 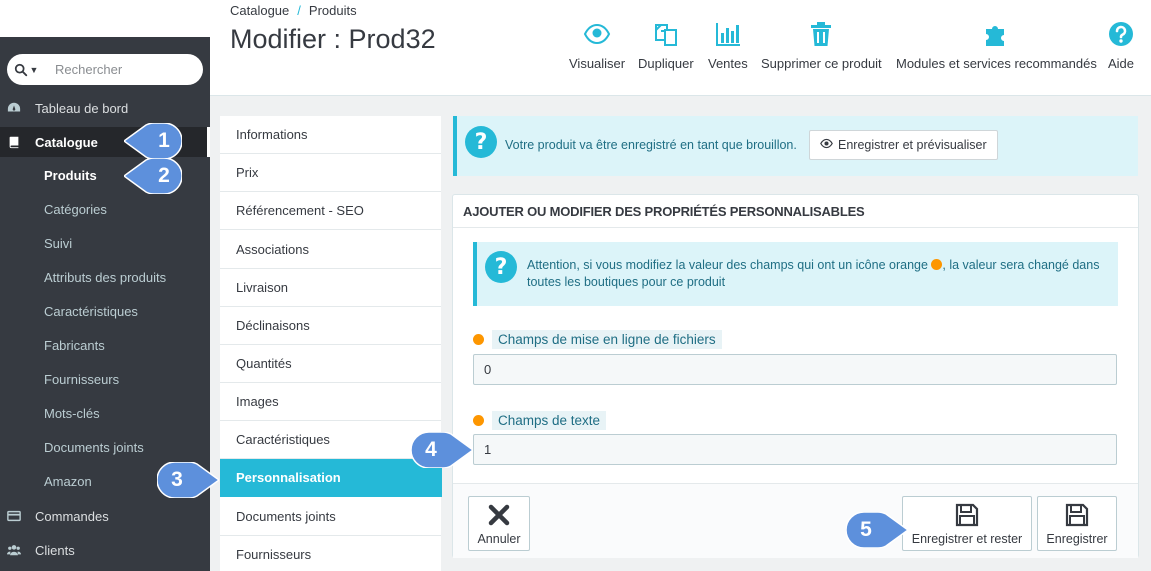 What do you see at coordinates (94, 447) in the screenshot?
I see `sidebar-subitem-attachments: Documents joints` at bounding box center [94, 447].